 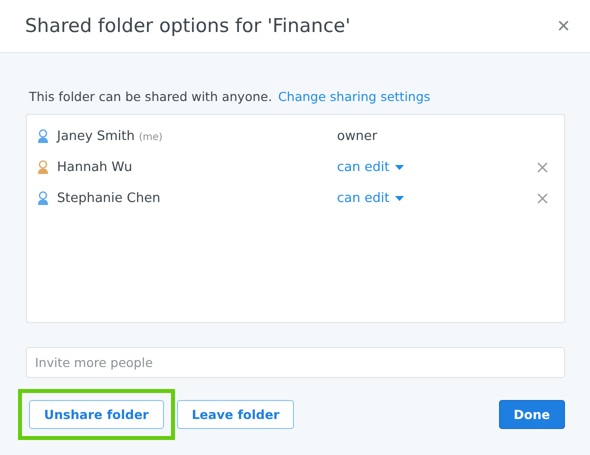 What do you see at coordinates (295, 362) in the screenshot?
I see `invite-field: Invite more people` at bounding box center [295, 362].